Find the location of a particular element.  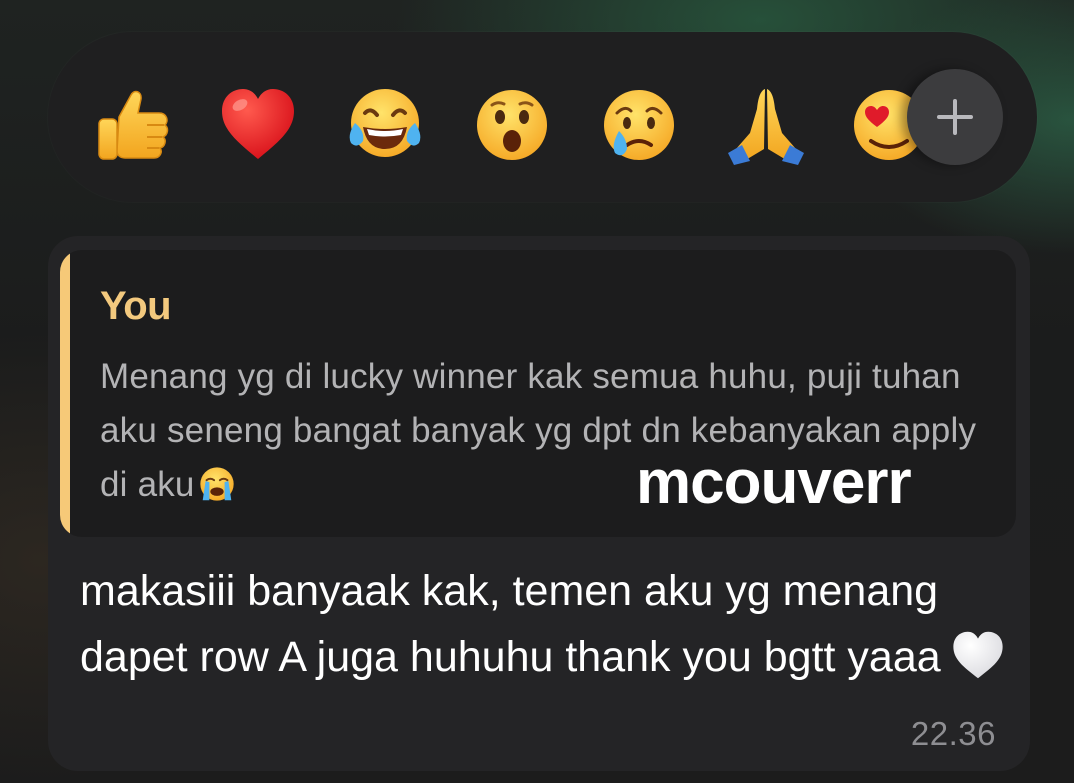

red-heart-icon is located at coordinates (258, 125).